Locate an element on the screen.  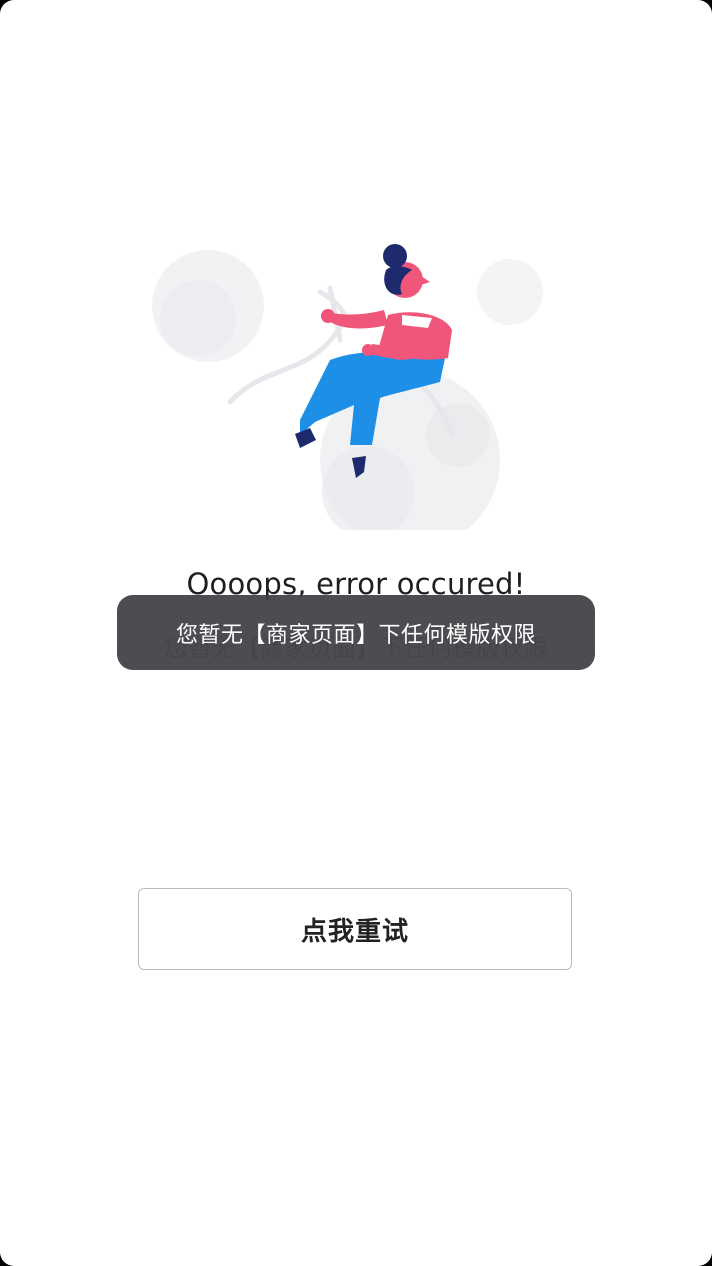
retry-button: 点我重试 is located at coordinates (355, 929).